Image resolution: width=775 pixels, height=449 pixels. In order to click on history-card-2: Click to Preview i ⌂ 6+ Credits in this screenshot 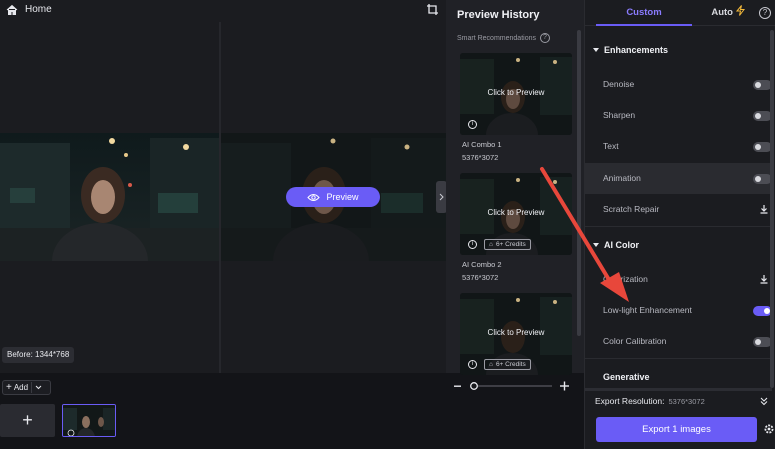, I will do `click(516, 214)`.